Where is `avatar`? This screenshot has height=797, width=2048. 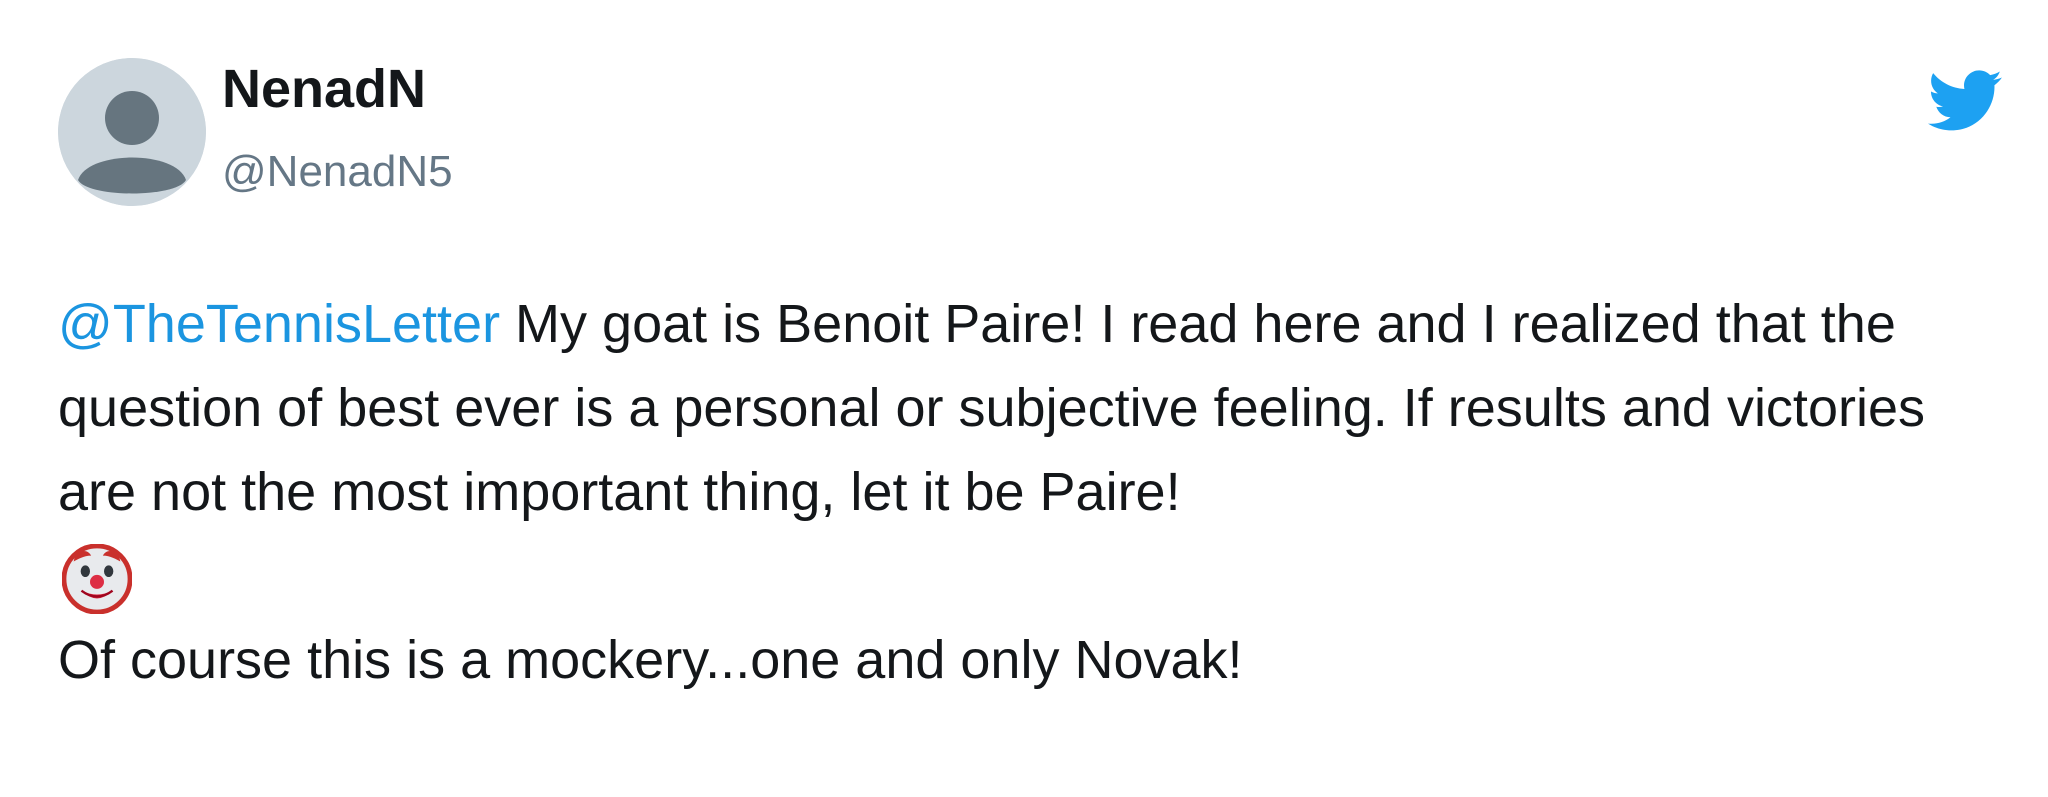 avatar is located at coordinates (132, 132).